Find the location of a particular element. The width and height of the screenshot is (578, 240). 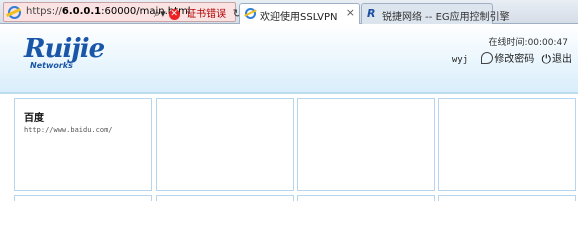

url-host: 6.0.0.1 is located at coordinates (81, 11).